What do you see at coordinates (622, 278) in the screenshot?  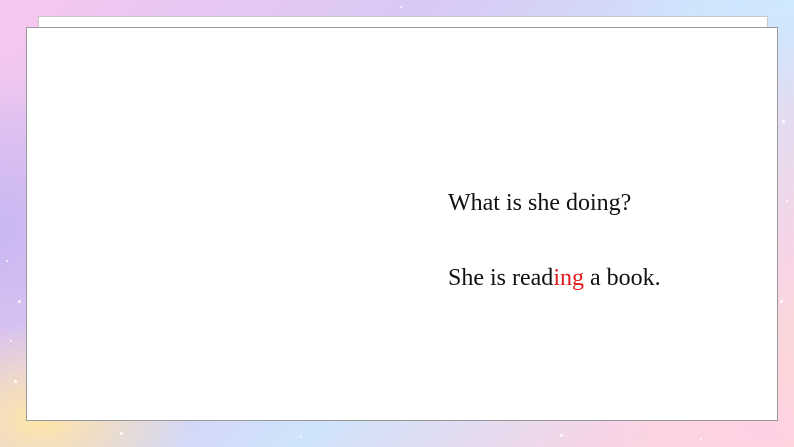 I see `answer-text-end: a book.` at bounding box center [622, 278].